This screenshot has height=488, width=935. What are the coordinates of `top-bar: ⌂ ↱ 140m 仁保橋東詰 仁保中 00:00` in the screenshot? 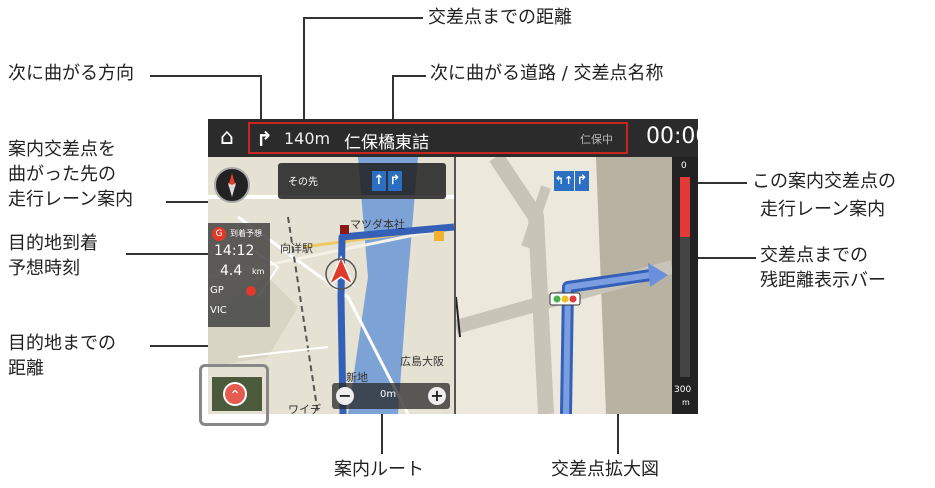 It's located at (453, 138).